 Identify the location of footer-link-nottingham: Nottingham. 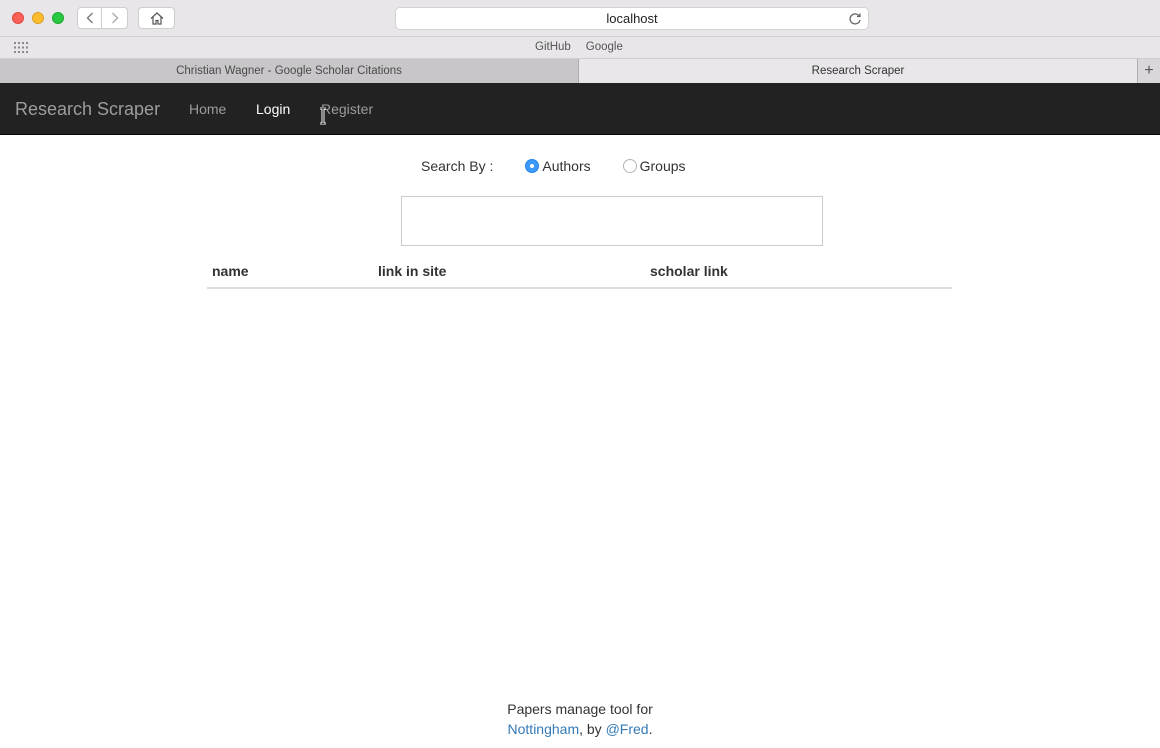
(544, 729).